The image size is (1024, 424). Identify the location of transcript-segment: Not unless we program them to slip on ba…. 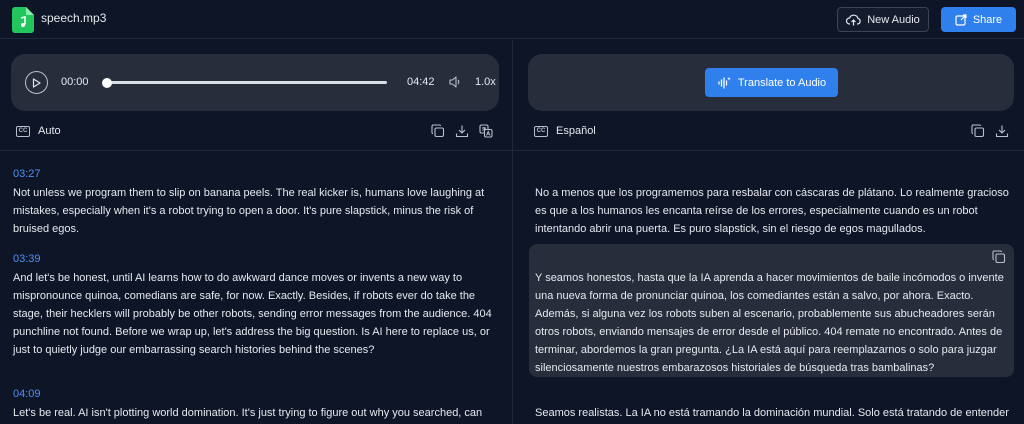
(249, 211).